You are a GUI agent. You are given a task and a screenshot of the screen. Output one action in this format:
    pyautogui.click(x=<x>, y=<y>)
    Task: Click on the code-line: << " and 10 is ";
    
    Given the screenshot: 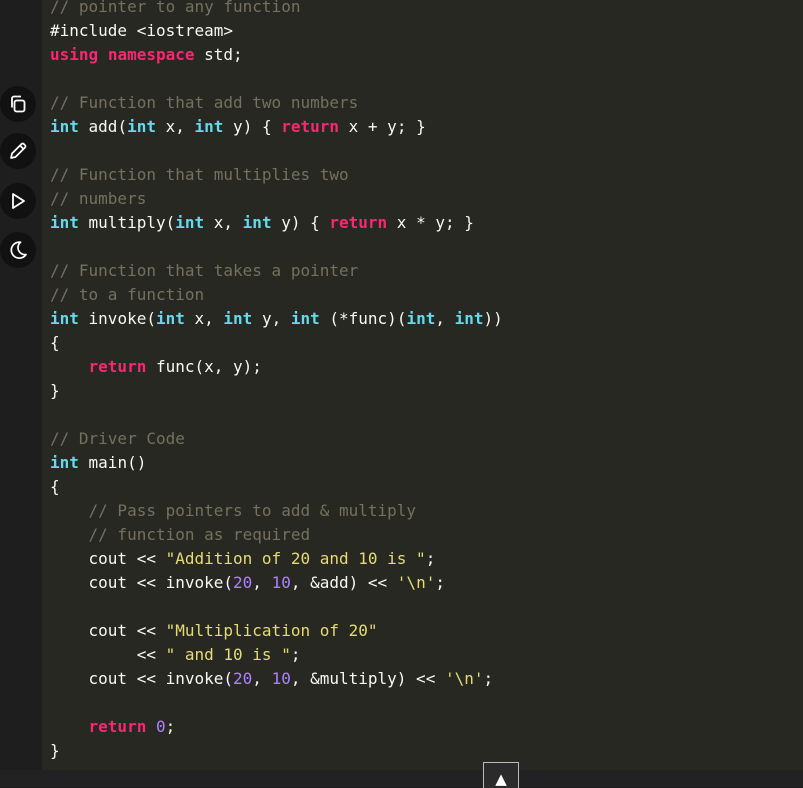 What is the action you would take?
    pyautogui.click(x=175, y=654)
    